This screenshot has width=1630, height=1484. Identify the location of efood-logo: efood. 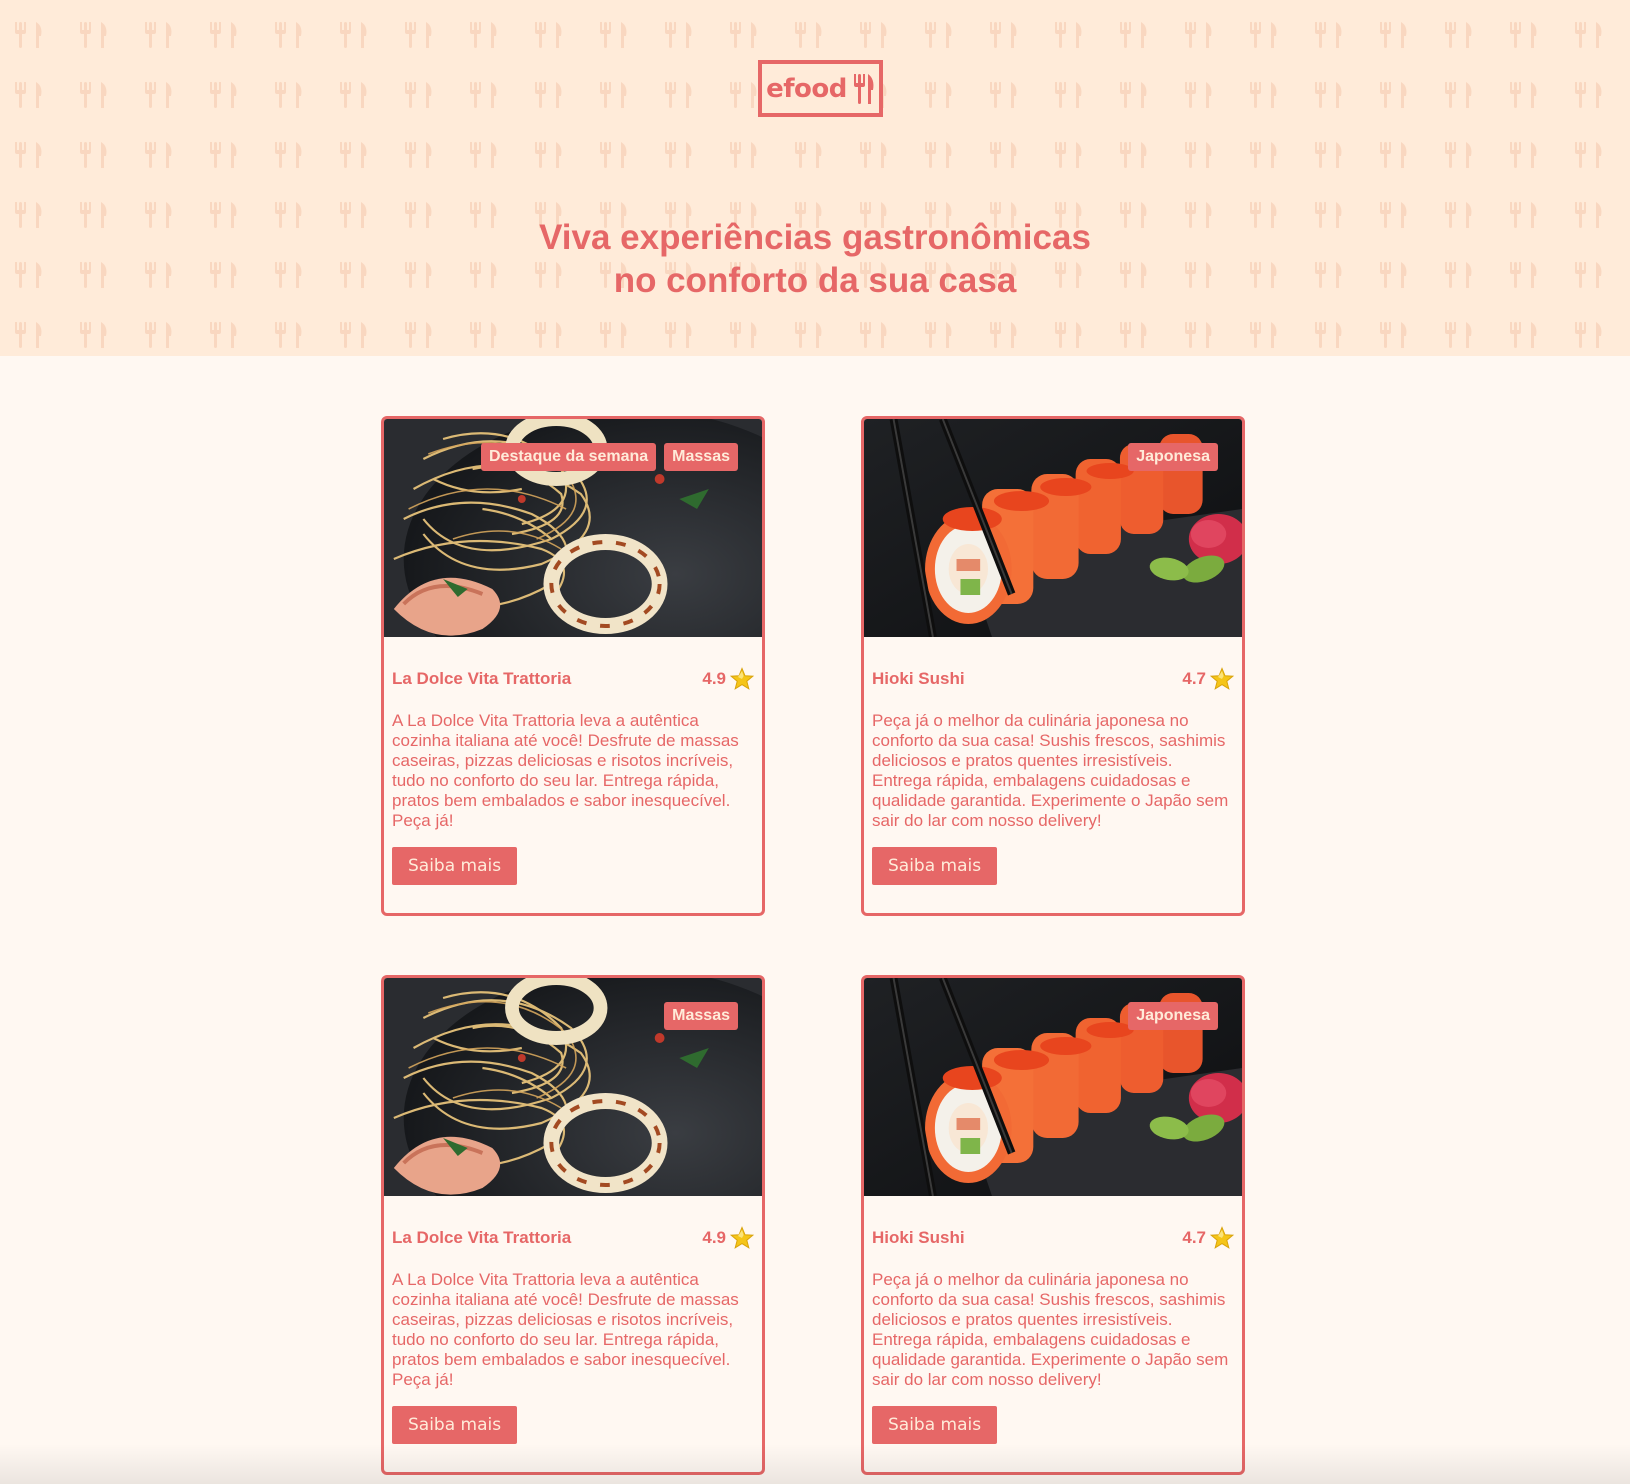
(820, 88).